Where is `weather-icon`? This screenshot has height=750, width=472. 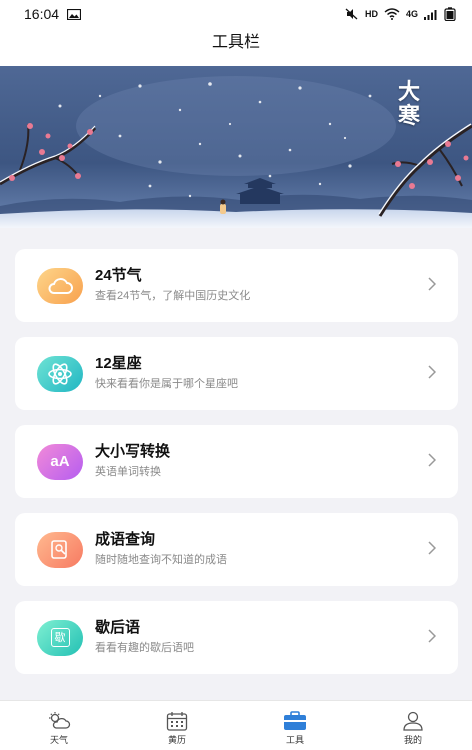 weather-icon is located at coordinates (60, 720).